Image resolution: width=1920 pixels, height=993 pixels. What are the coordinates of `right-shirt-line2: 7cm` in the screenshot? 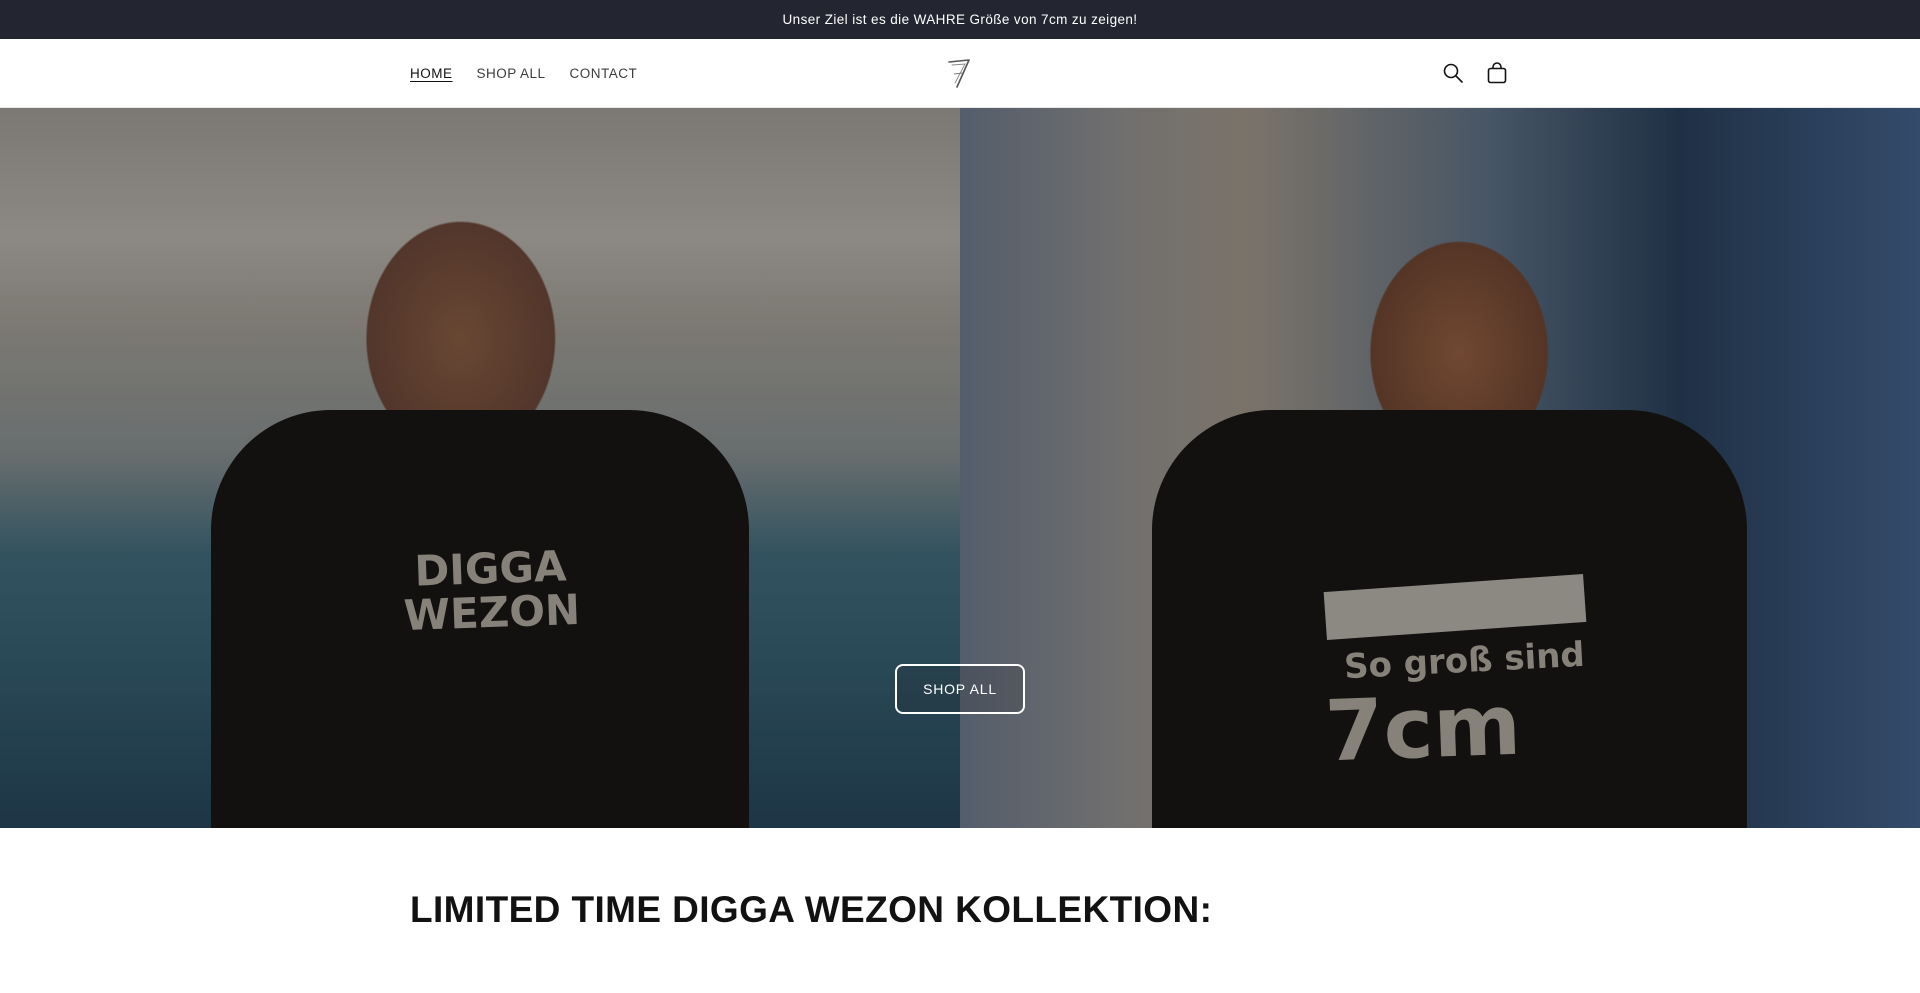 It's located at (1423, 728).